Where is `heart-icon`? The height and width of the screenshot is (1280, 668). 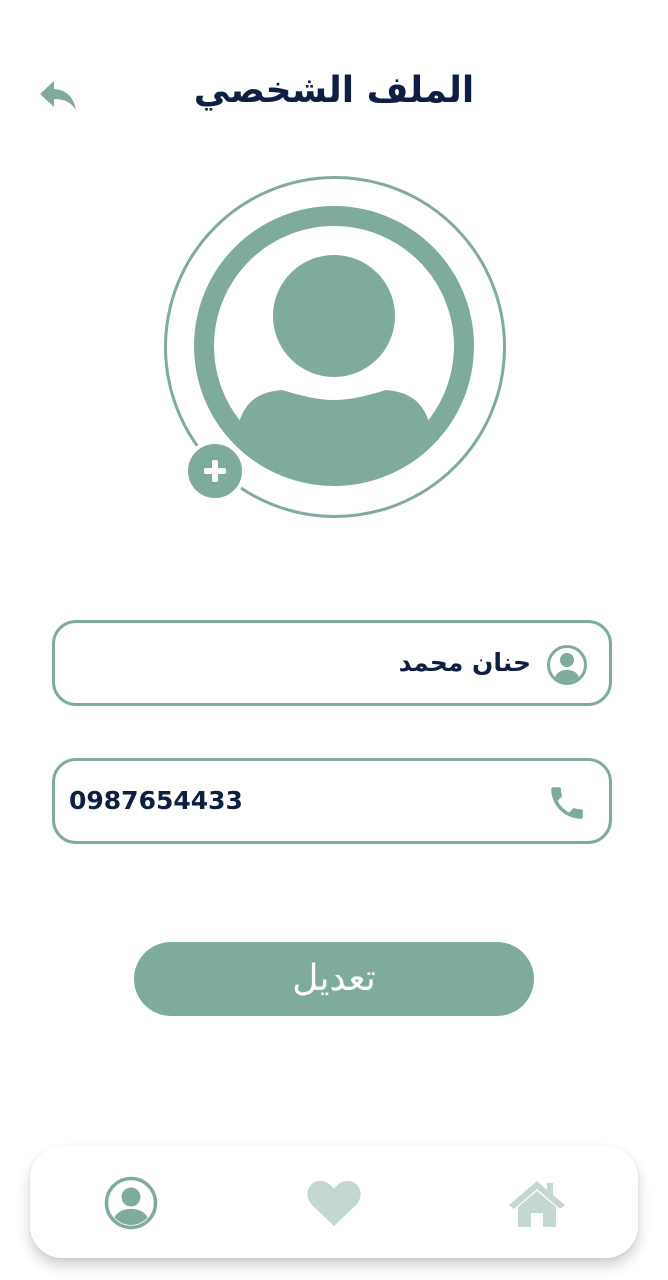
heart-icon is located at coordinates (334, 1203).